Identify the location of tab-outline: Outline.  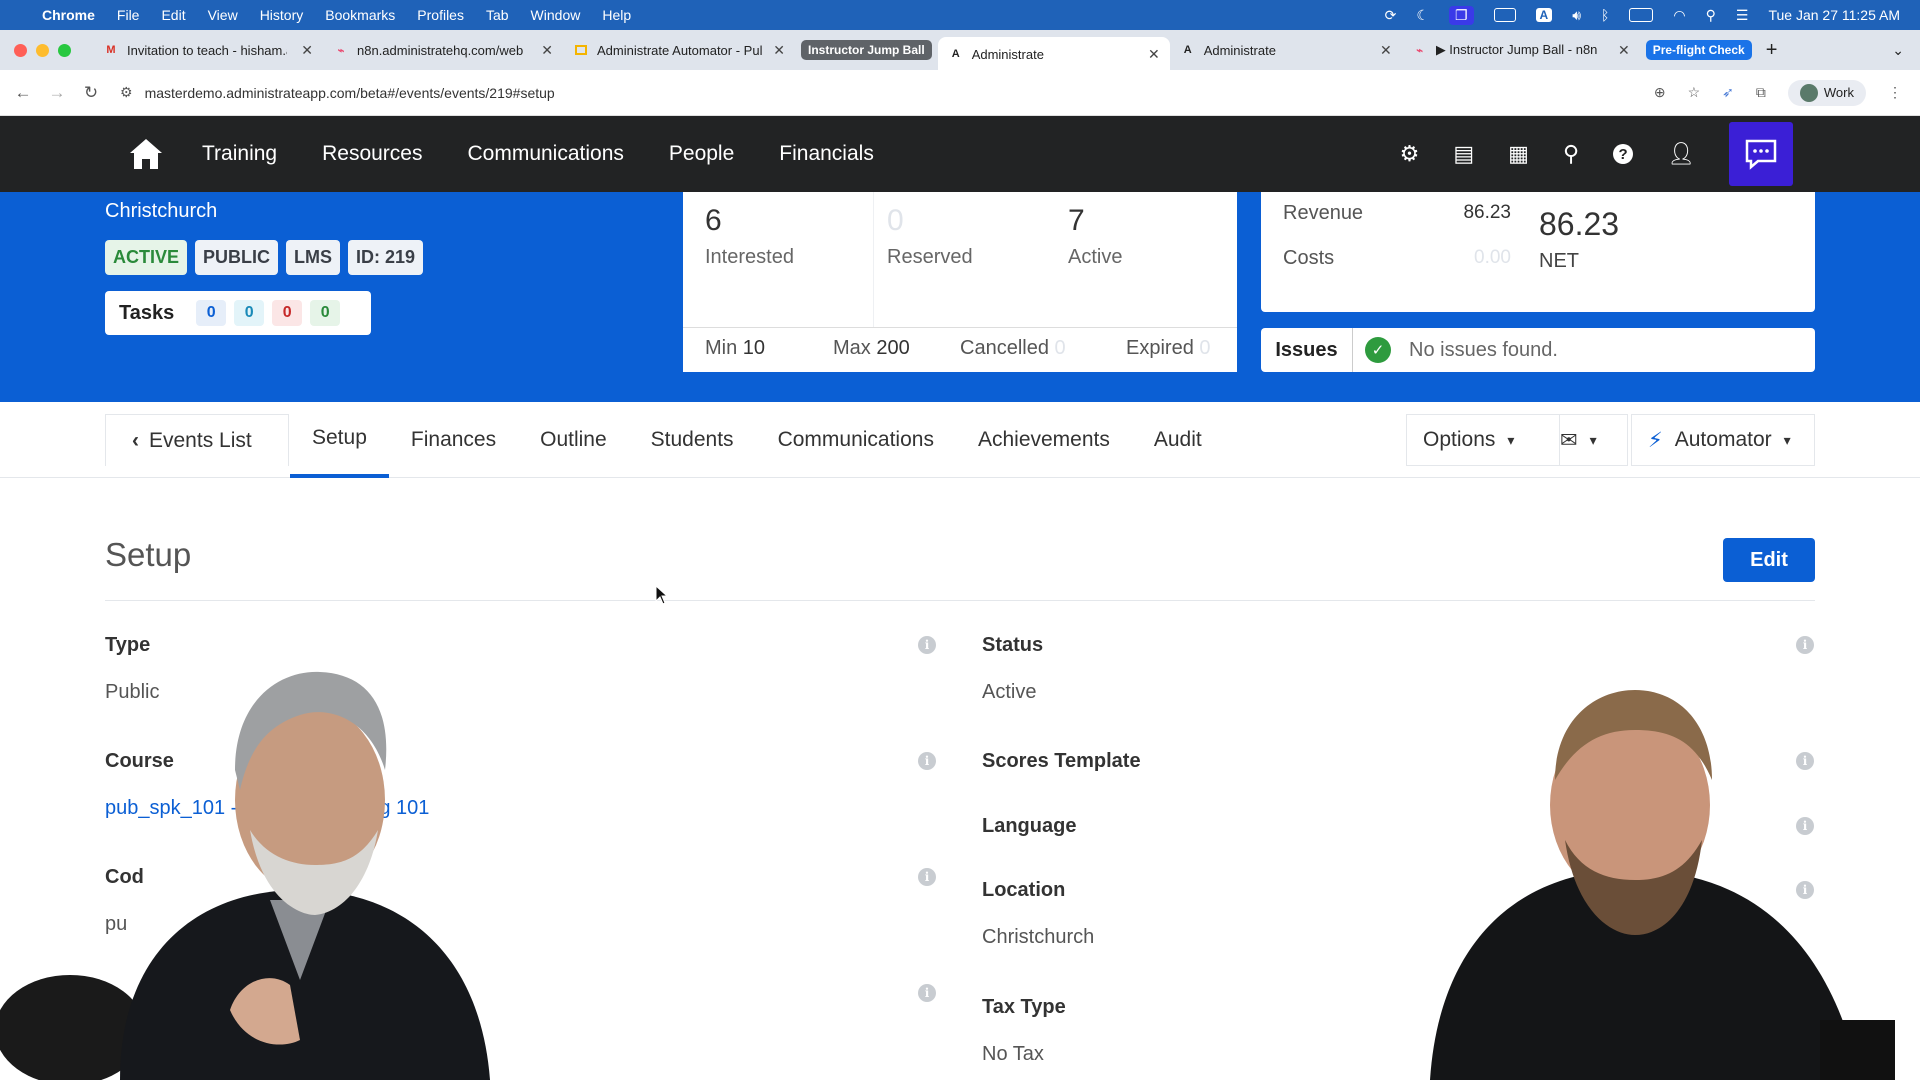
(573, 440).